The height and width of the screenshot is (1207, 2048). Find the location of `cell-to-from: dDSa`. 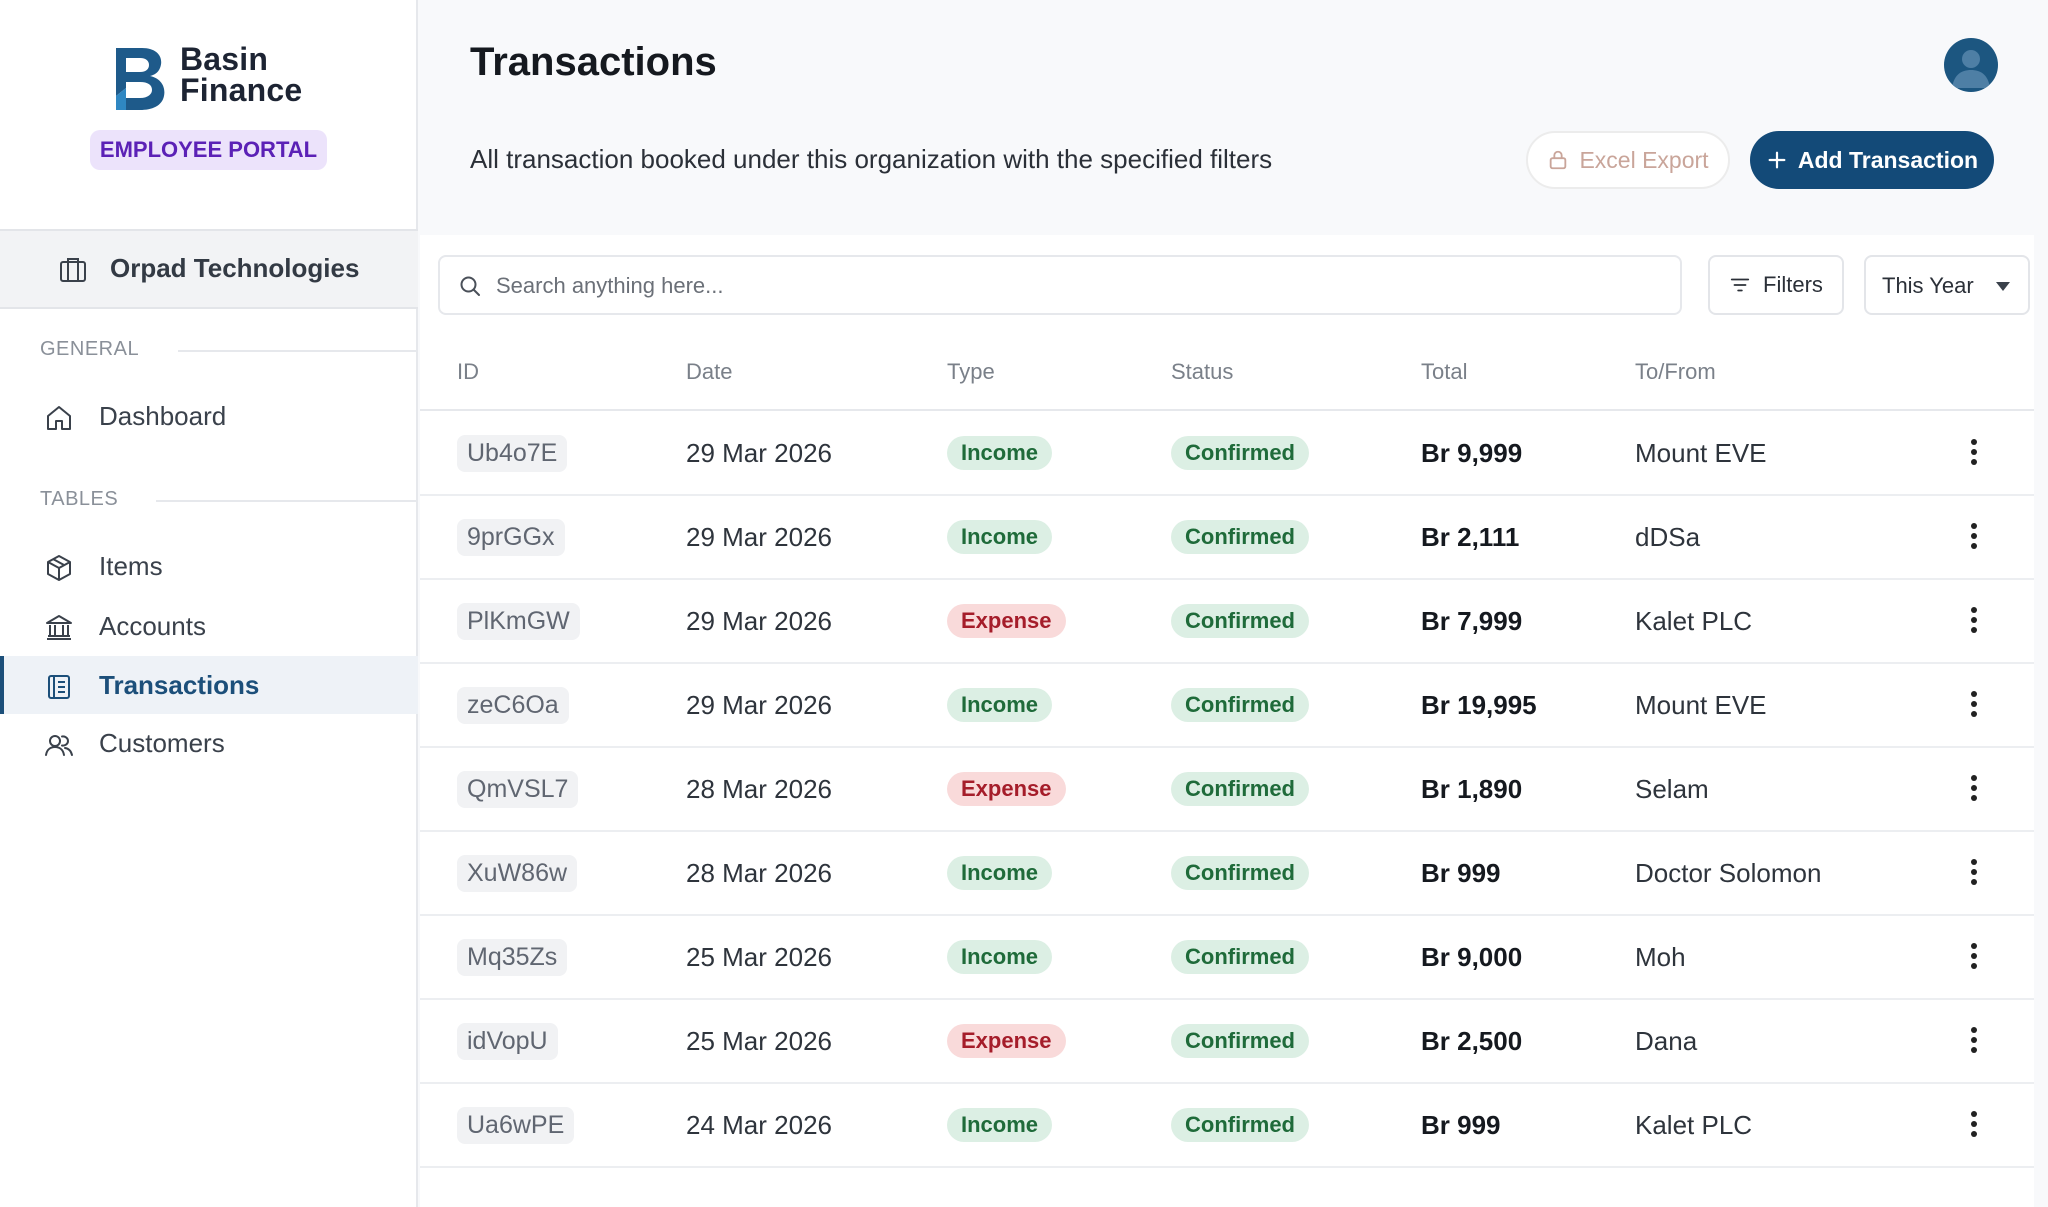

cell-to-from: dDSa is located at coordinates (1667, 537).